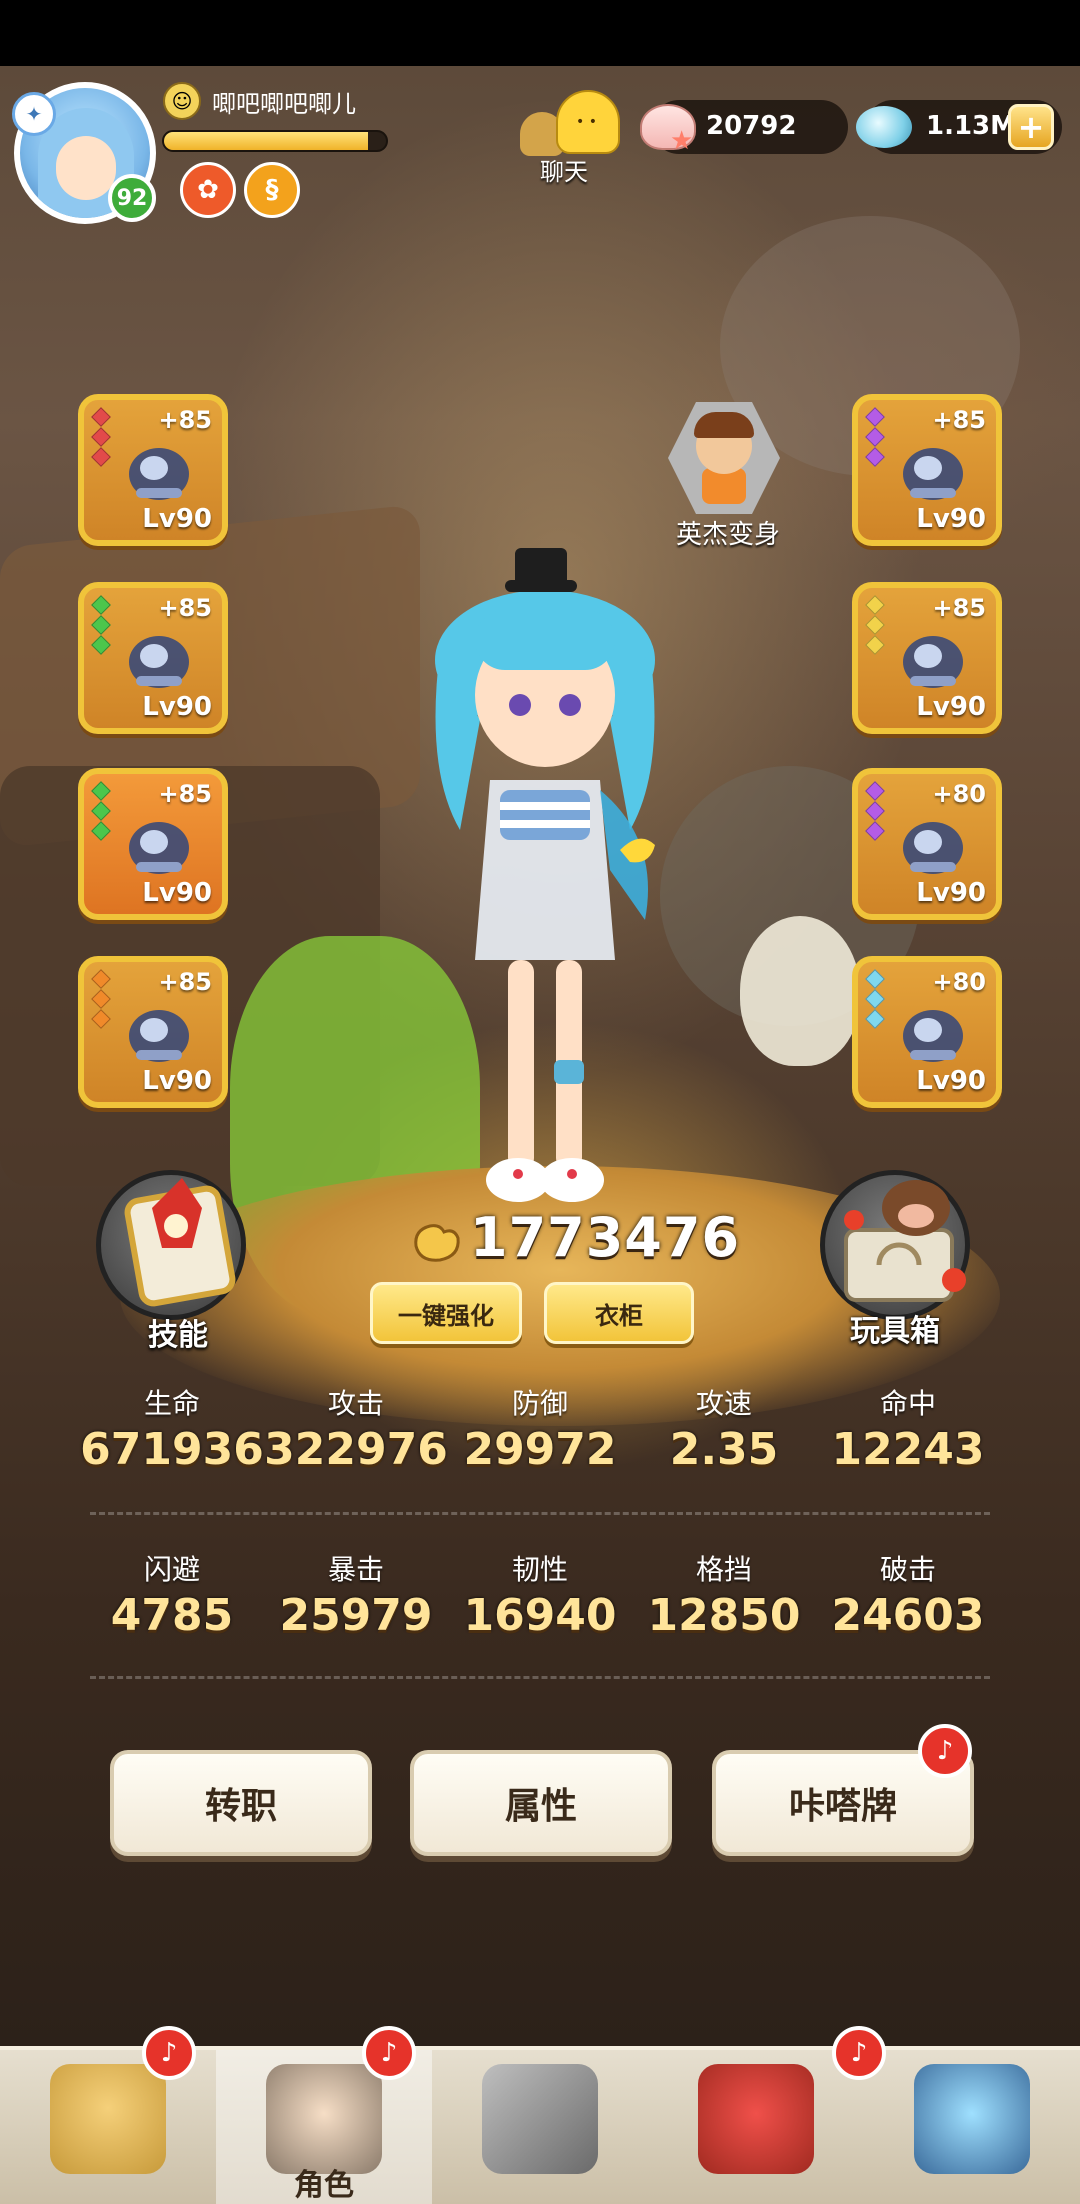  I want to click on caveman-icon, so click(108, 2119).